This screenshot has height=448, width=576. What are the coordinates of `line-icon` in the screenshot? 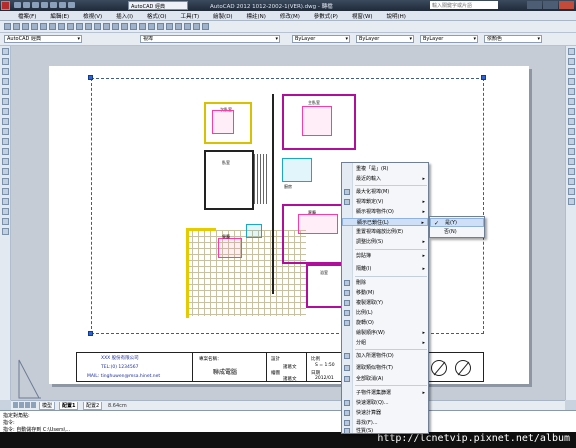 It's located at (5, 51).